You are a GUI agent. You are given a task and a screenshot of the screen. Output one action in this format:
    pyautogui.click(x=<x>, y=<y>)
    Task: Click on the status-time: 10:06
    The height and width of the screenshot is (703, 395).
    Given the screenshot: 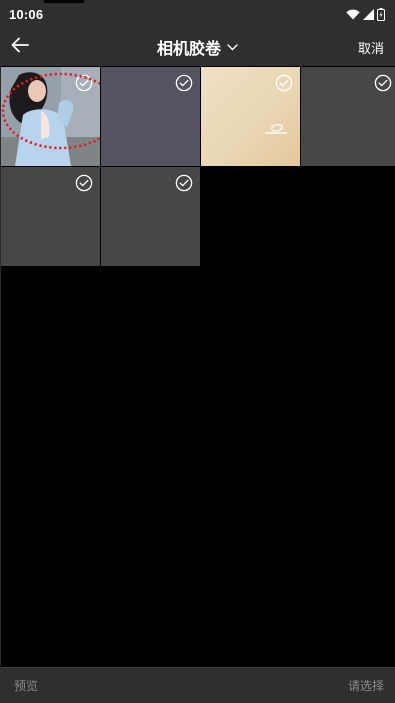 What is the action you would take?
    pyautogui.click(x=26, y=14)
    